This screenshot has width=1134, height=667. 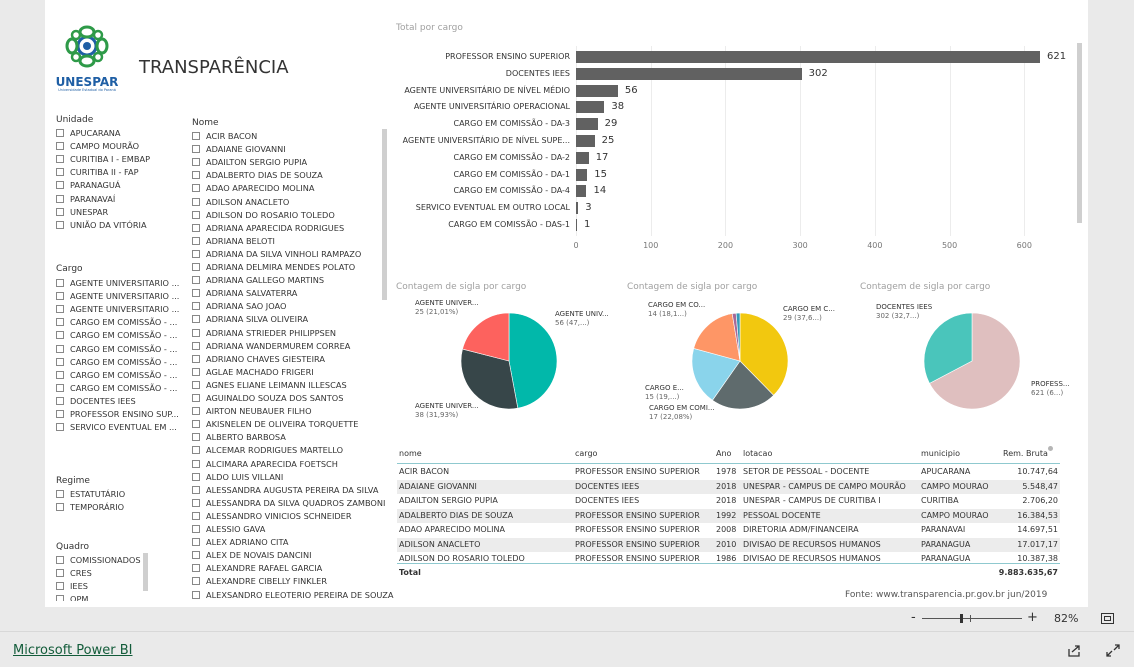 I want to click on bar-chart-scrollbar, so click(x=1079, y=133).